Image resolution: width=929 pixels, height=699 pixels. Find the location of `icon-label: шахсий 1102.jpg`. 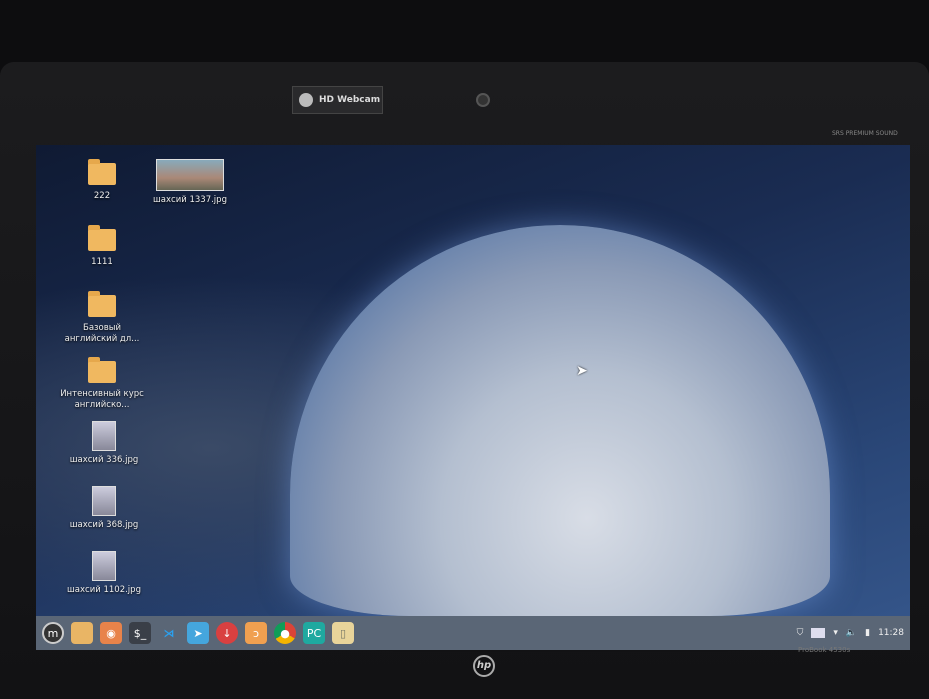

icon-label: шахсий 1102.jpg is located at coordinates (104, 590).